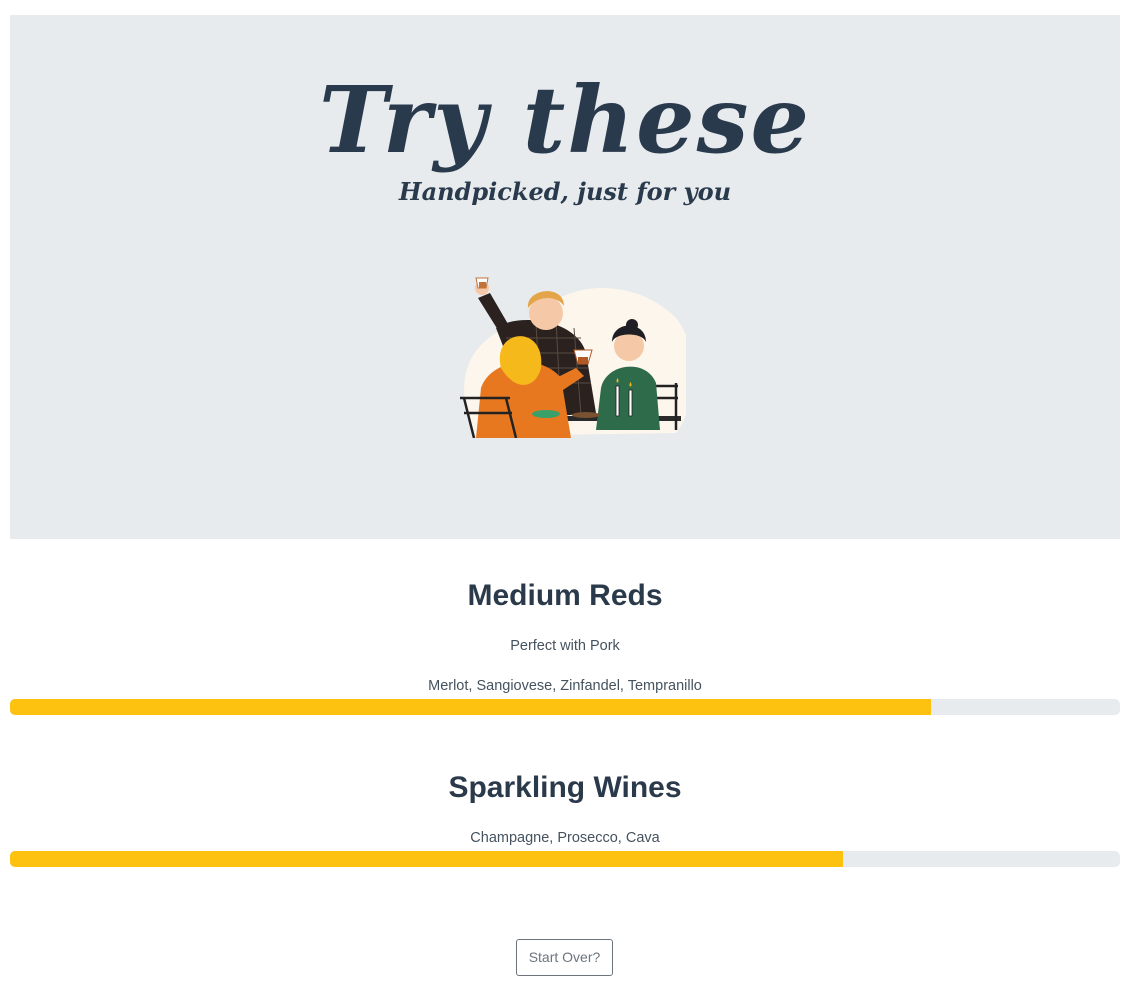 Image resolution: width=1133 pixels, height=998 pixels. What do you see at coordinates (573, 357) in the screenshot?
I see `friends-toasting-wine-illustration` at bounding box center [573, 357].